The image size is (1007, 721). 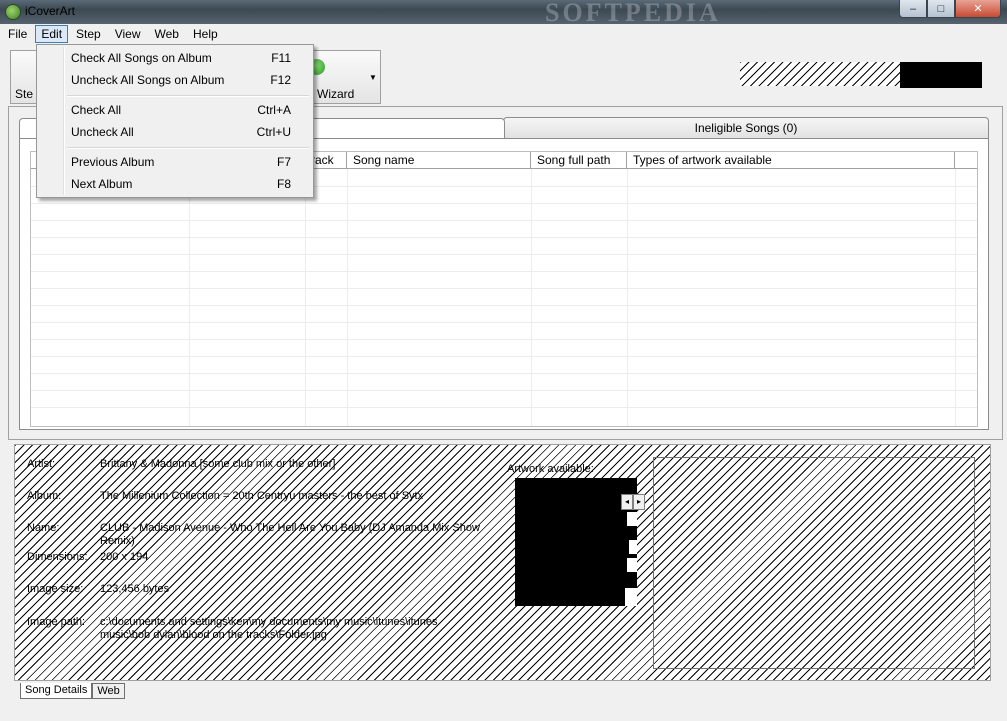 I want to click on menu-file: File, so click(x=17, y=34).